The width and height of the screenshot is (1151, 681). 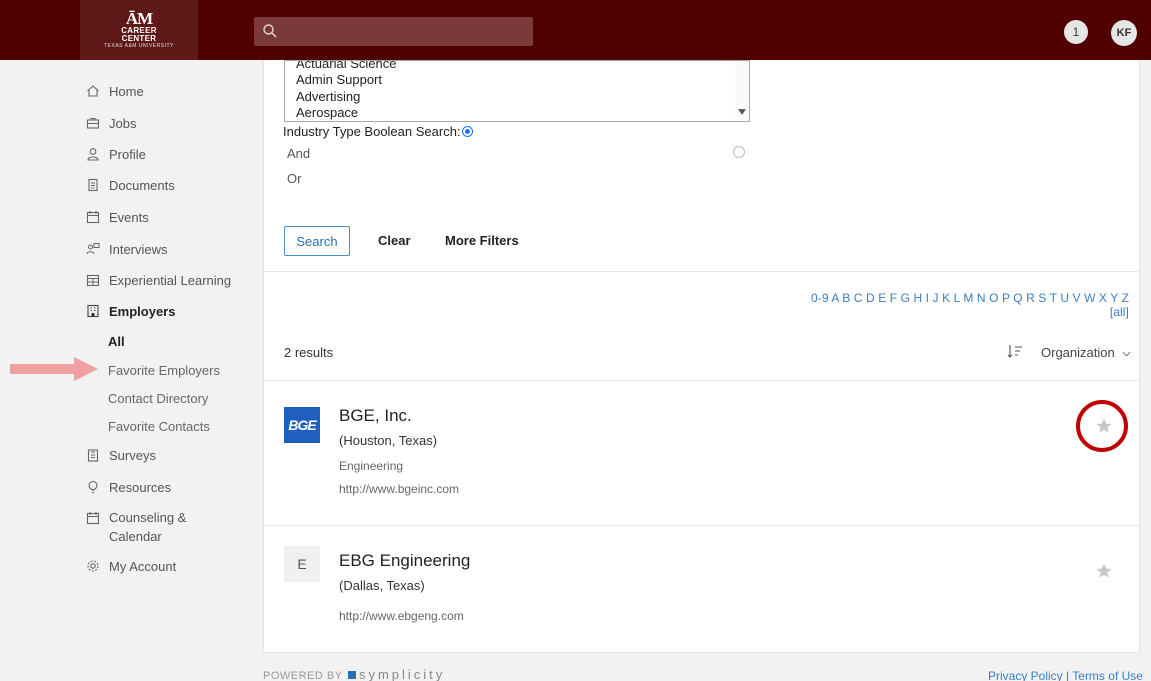 I want to click on search-bar, so click(x=393, y=31).